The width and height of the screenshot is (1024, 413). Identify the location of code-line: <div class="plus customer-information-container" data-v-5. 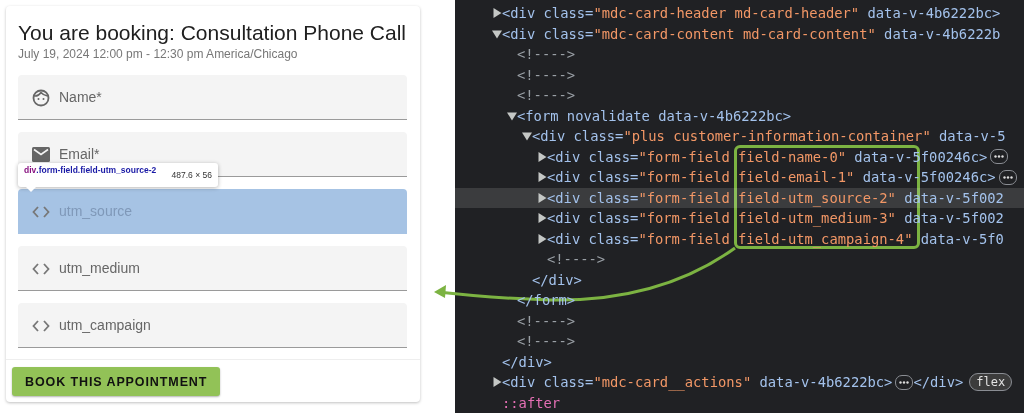
(769, 136).